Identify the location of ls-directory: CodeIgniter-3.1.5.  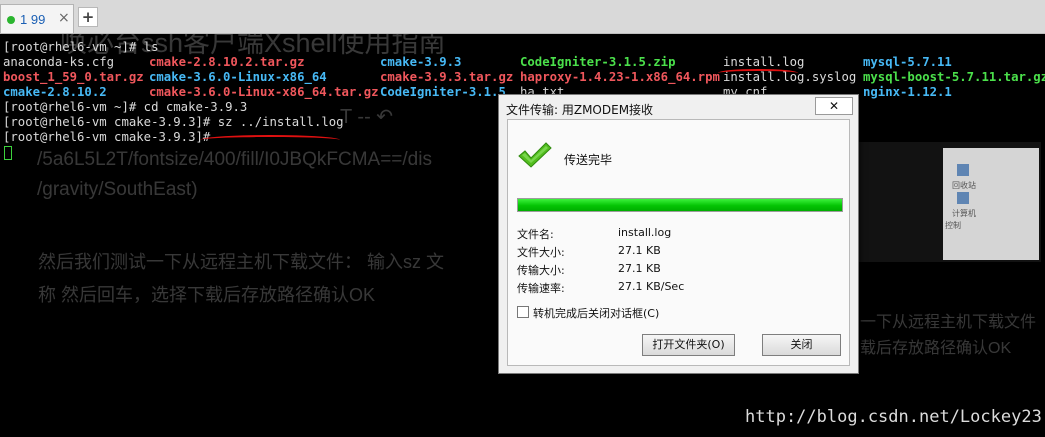
(443, 92).